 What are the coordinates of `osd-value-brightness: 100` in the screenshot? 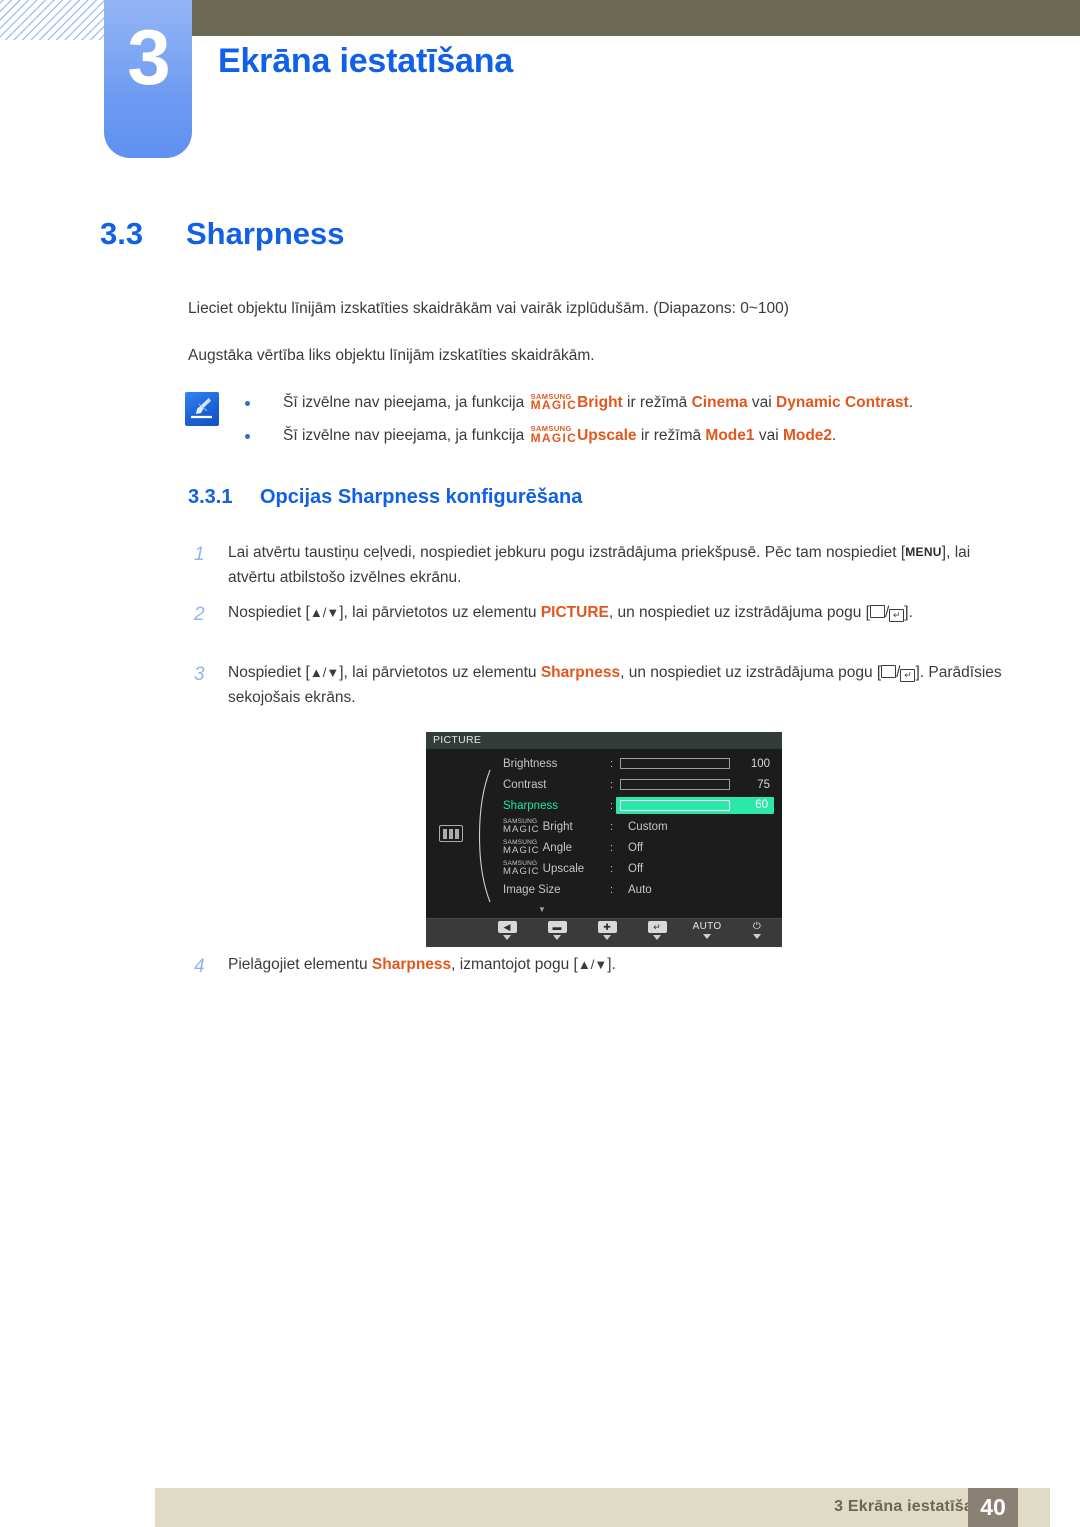 It's located at (760, 763).